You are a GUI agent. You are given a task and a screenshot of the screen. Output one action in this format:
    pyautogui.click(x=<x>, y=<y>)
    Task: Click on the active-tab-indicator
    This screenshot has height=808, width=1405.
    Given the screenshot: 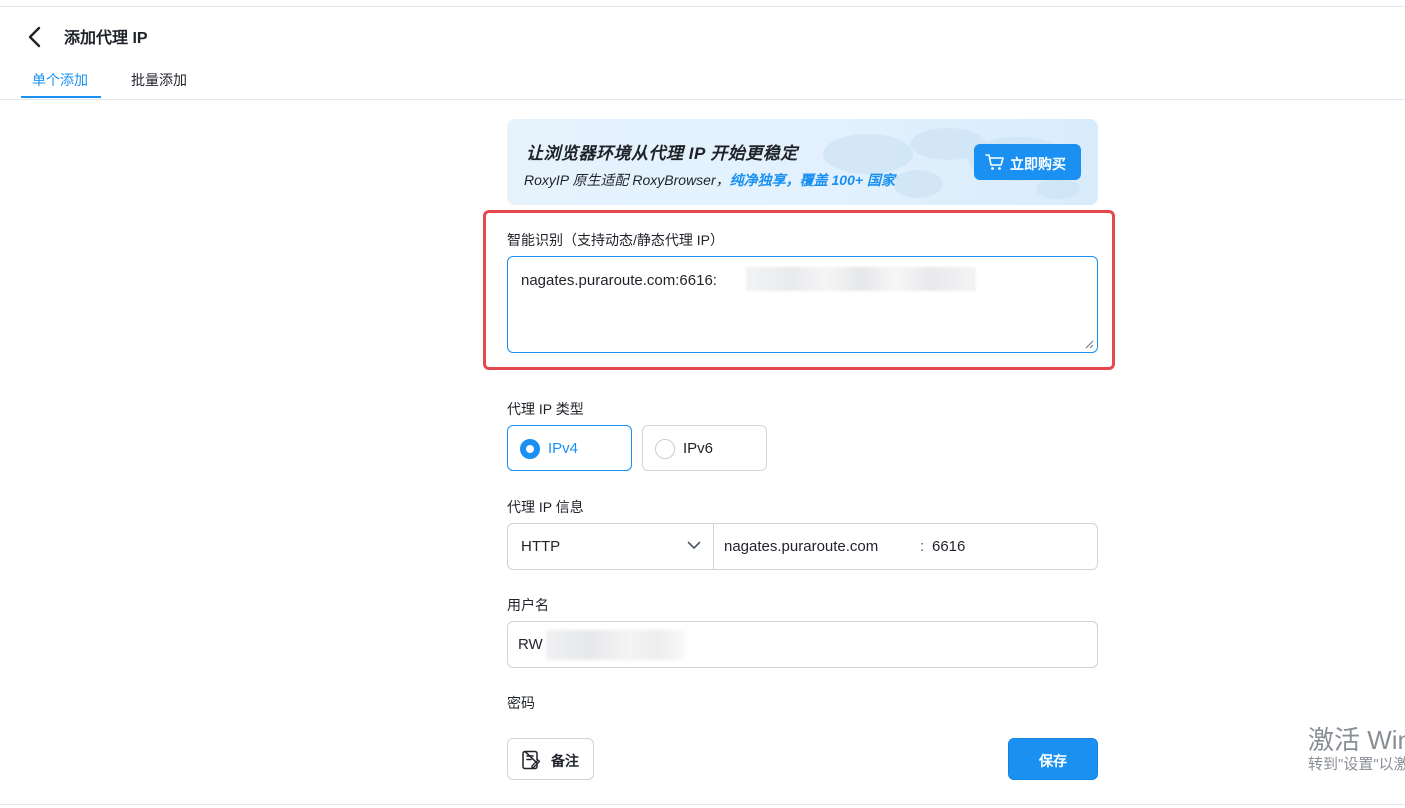 What is the action you would take?
    pyautogui.click(x=61, y=97)
    